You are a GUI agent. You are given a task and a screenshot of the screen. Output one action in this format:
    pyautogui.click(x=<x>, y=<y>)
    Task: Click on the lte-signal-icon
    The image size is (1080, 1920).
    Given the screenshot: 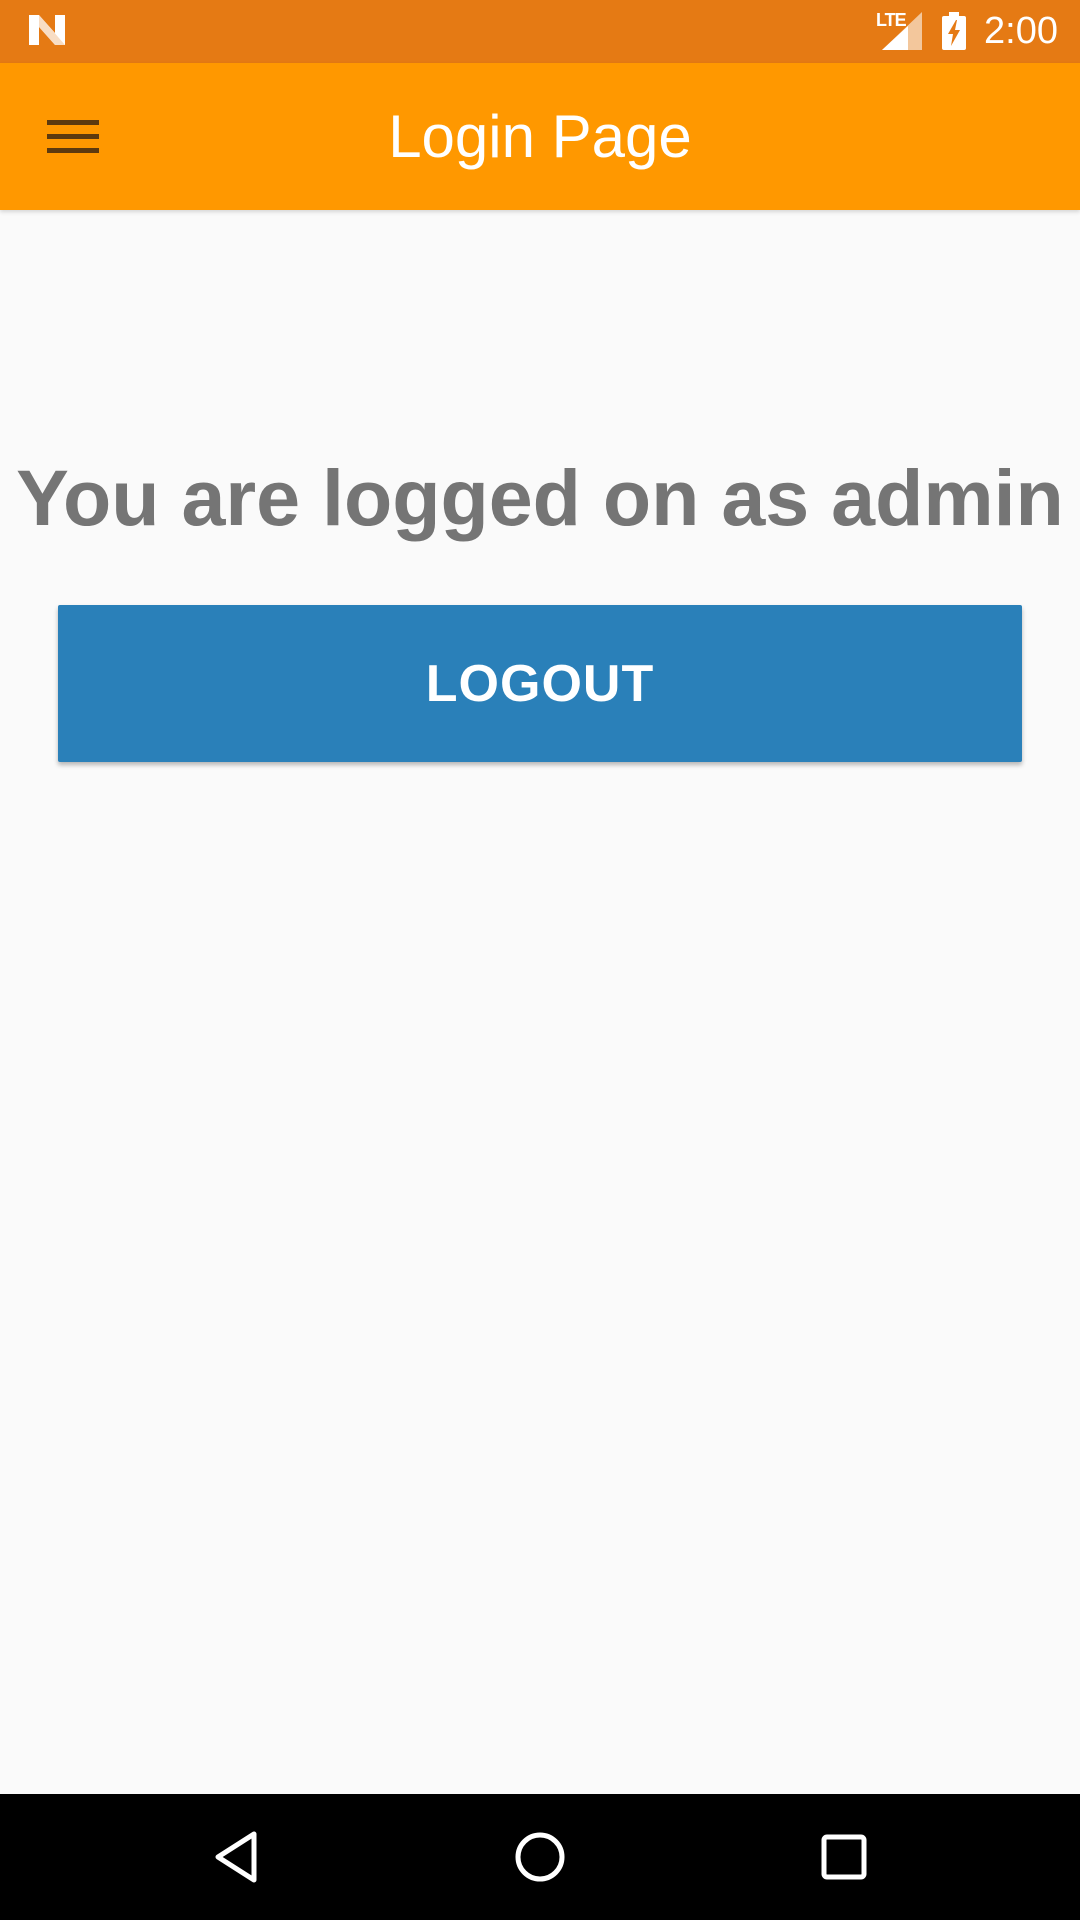 What is the action you would take?
    pyautogui.click(x=902, y=31)
    